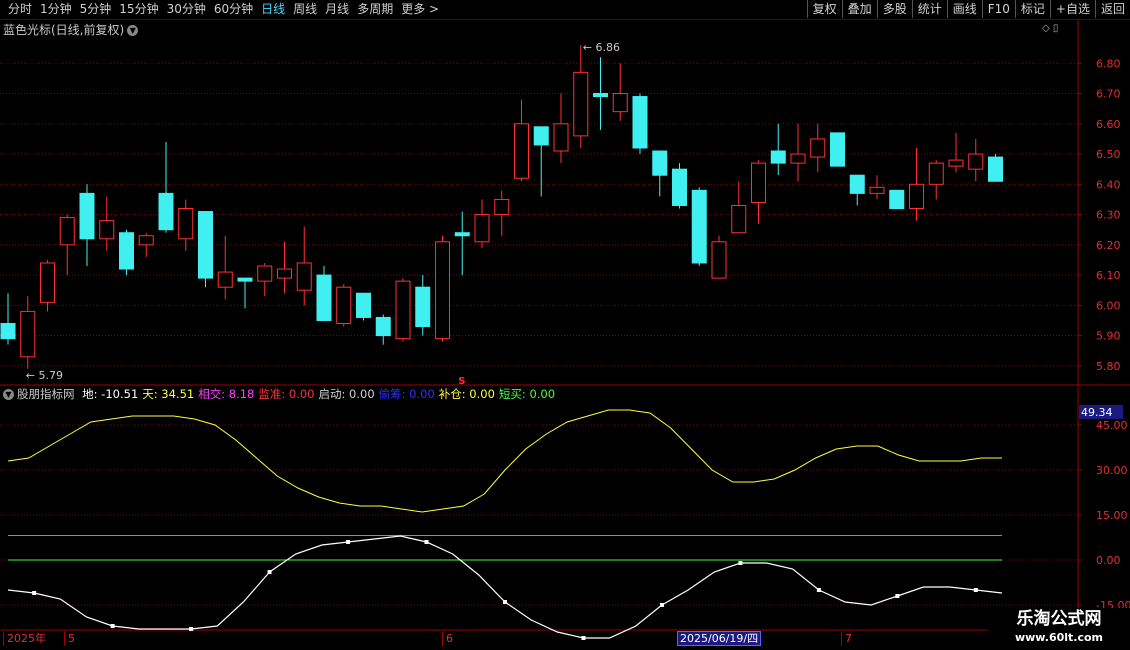  Describe the element at coordinates (1108, 366) in the screenshot. I see `price-tick-label: 5.80` at that location.